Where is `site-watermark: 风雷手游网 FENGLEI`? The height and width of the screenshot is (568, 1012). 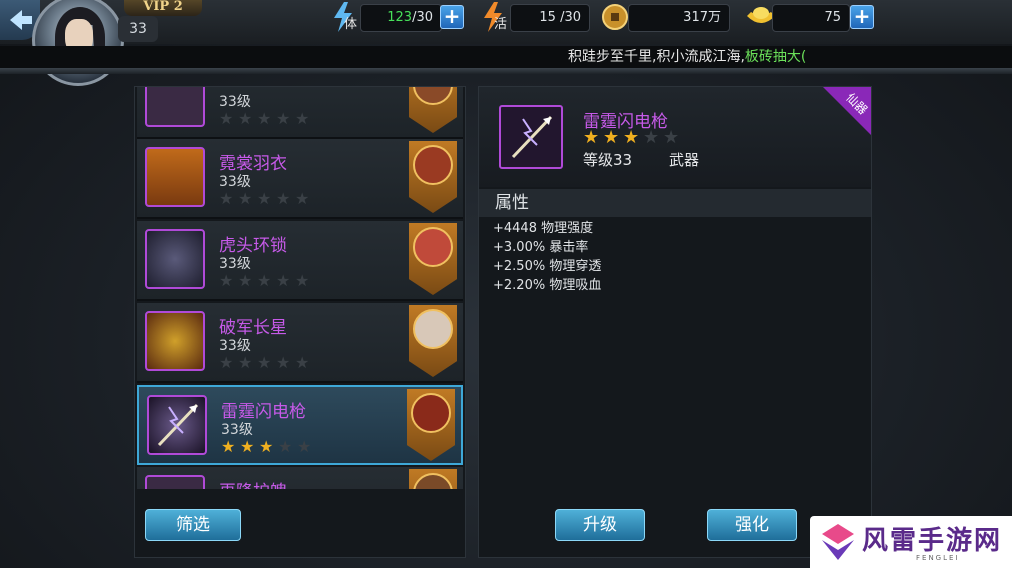 site-watermark: 风雷手游网 FENGLEI is located at coordinates (911, 542).